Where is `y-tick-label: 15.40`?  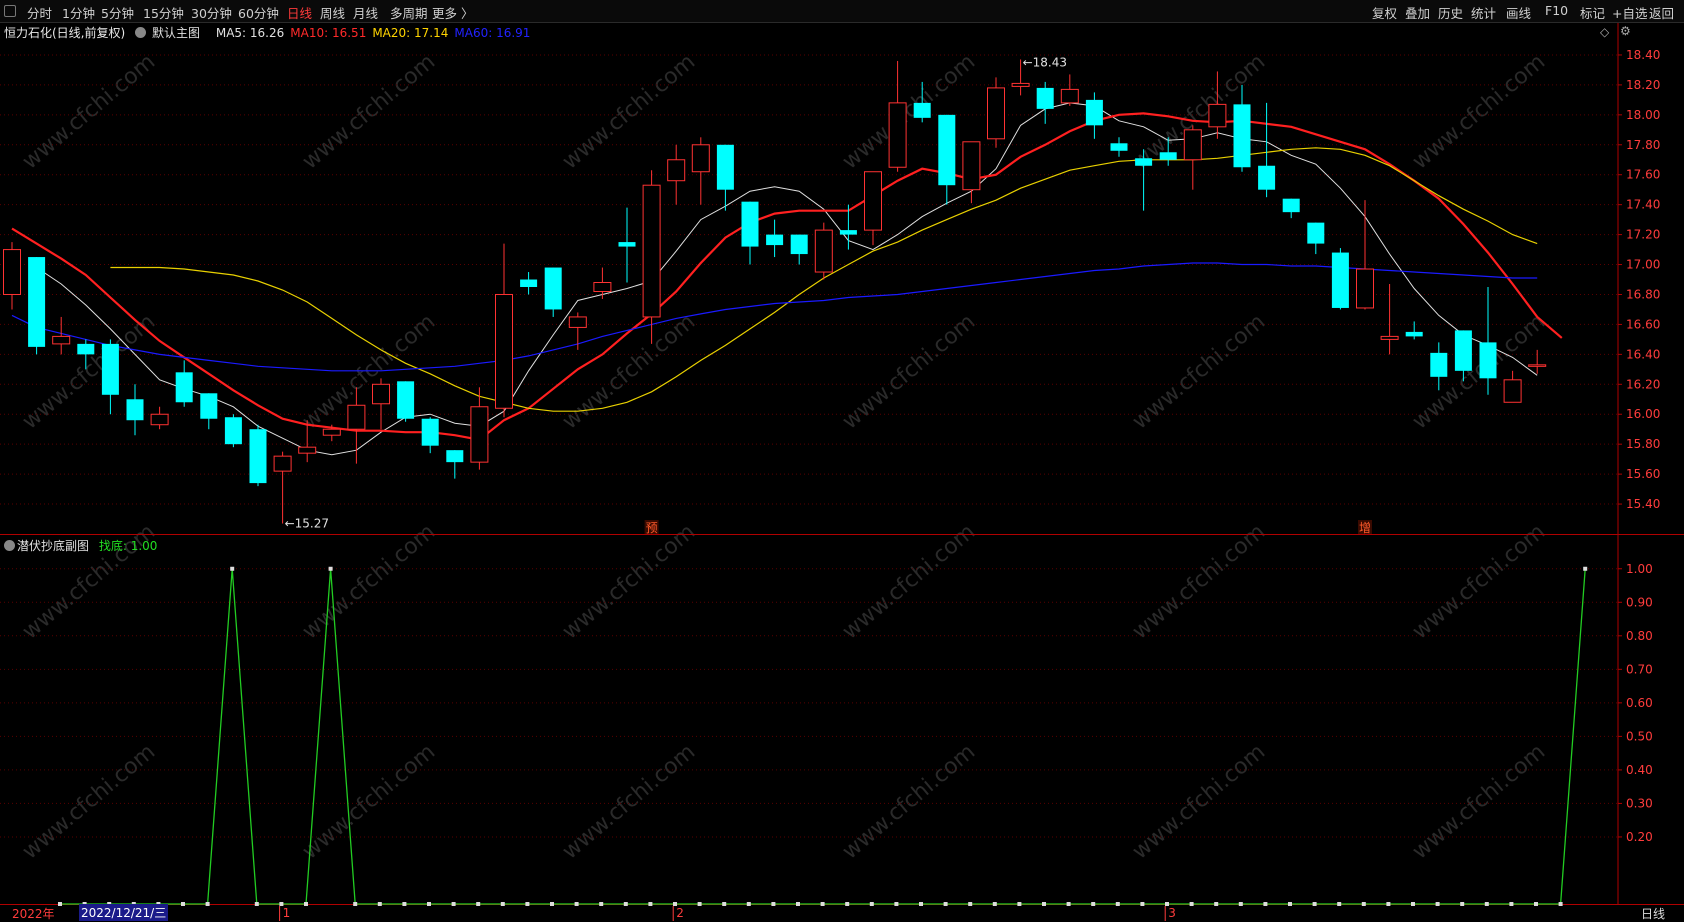
y-tick-label: 15.40 is located at coordinates (1643, 504).